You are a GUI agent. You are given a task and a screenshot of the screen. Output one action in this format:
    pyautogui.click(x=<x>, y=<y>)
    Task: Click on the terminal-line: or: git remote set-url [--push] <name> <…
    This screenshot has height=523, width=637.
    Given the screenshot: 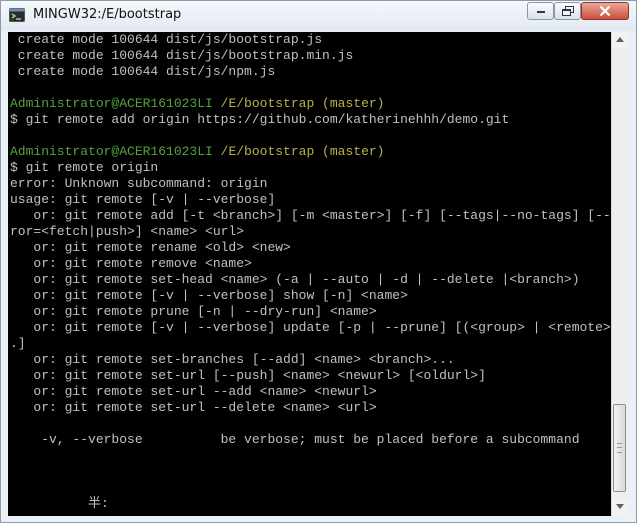 What is the action you would take?
    pyautogui.click(x=248, y=375)
    